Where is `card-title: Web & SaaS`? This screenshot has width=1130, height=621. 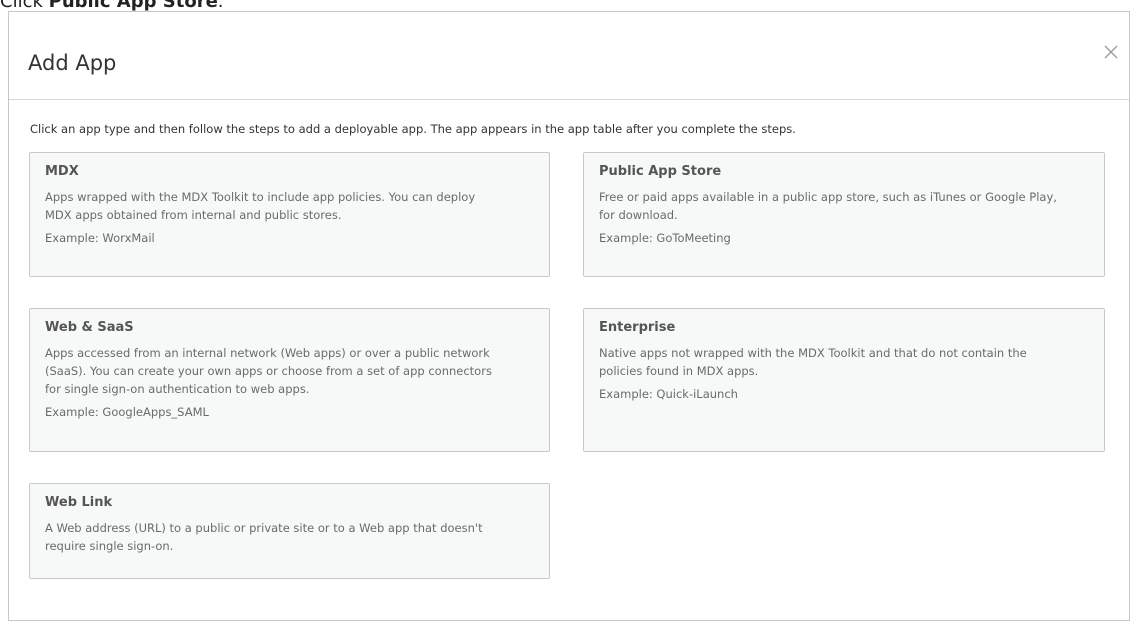
card-title: Web & SaaS is located at coordinates (89, 327).